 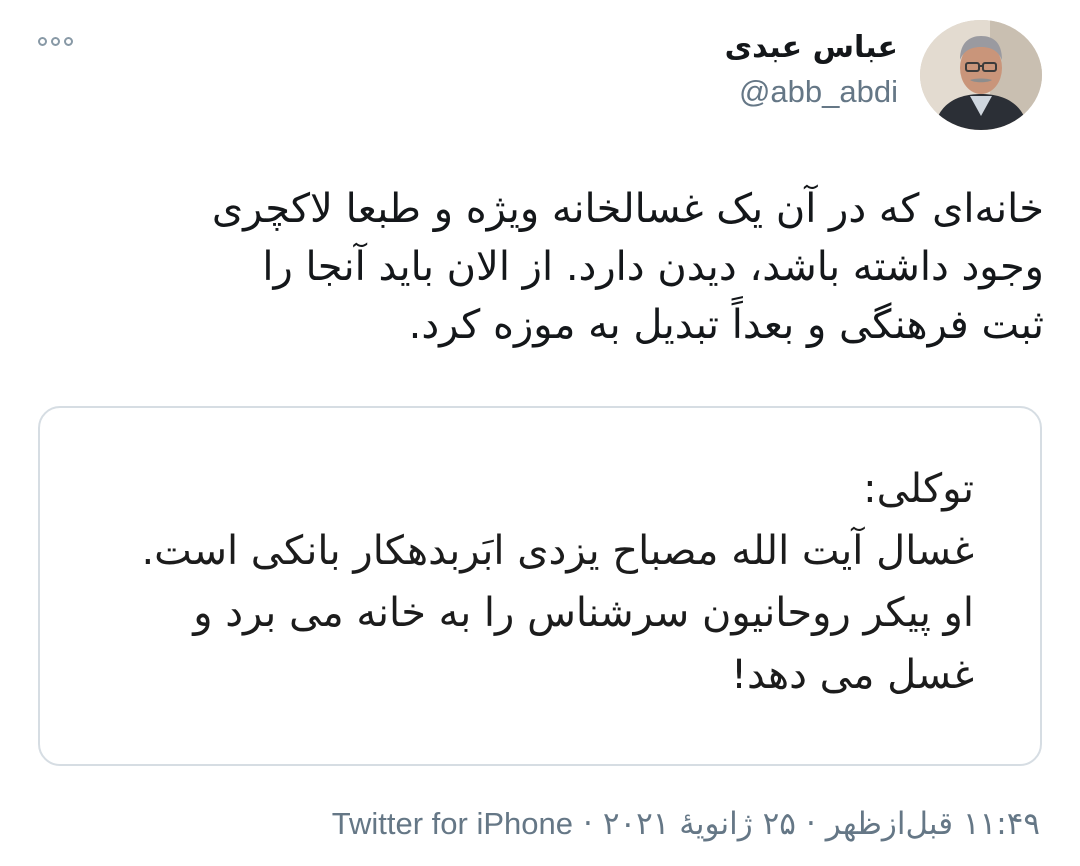 I want to click on quoted-text-line: توکلی:, so click(x=918, y=489).